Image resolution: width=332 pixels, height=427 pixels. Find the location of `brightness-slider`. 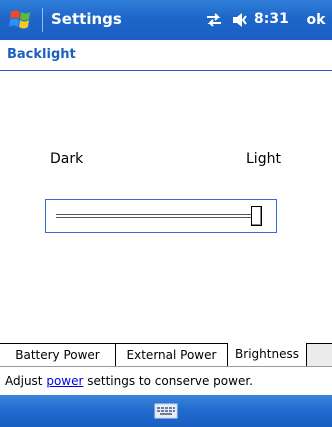

brightness-slider is located at coordinates (161, 216).